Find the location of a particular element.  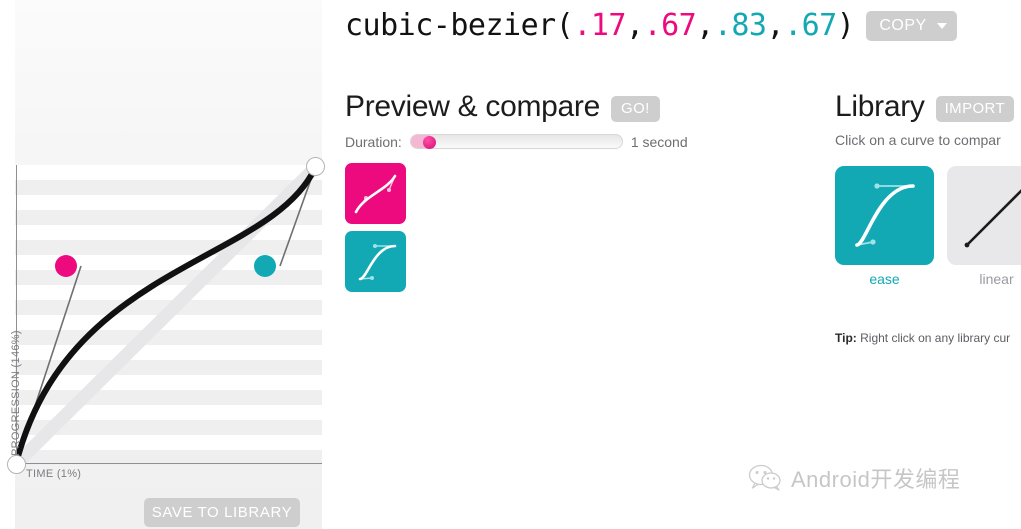

expression-p2x: .83 is located at coordinates (740, 25).